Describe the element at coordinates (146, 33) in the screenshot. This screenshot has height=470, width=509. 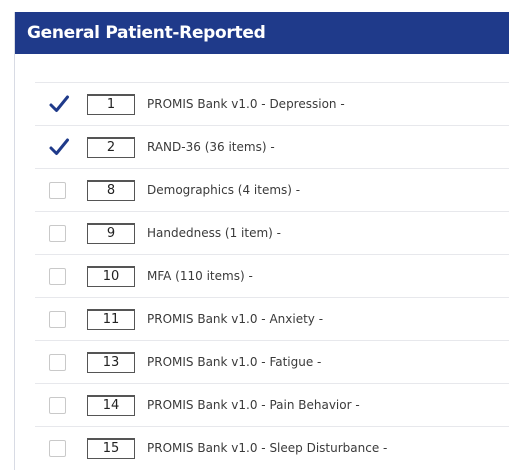
I see `panel-title: General Patient-Reported` at that location.